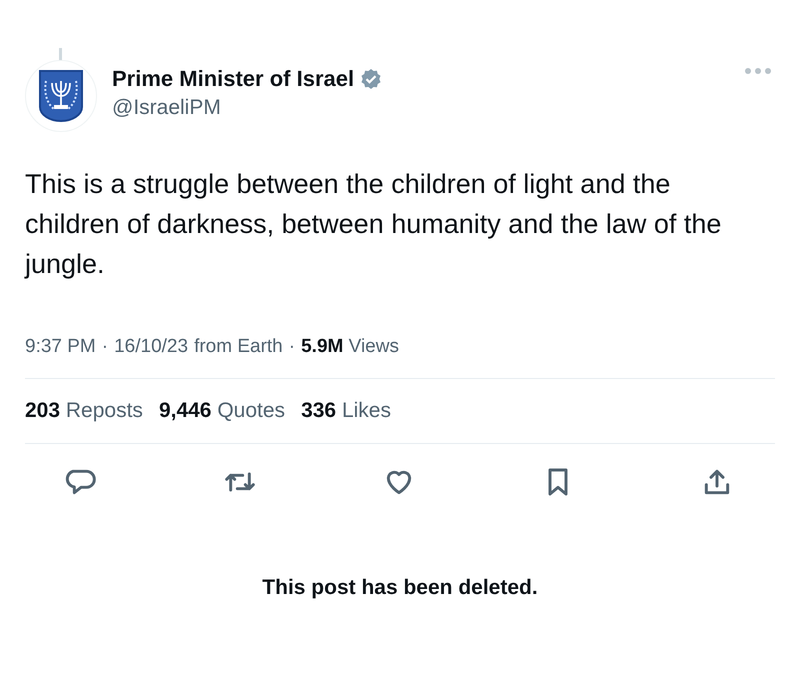 This screenshot has height=699, width=800. What do you see at coordinates (151, 347) in the screenshot?
I see `post-date: 16/10/23` at bounding box center [151, 347].